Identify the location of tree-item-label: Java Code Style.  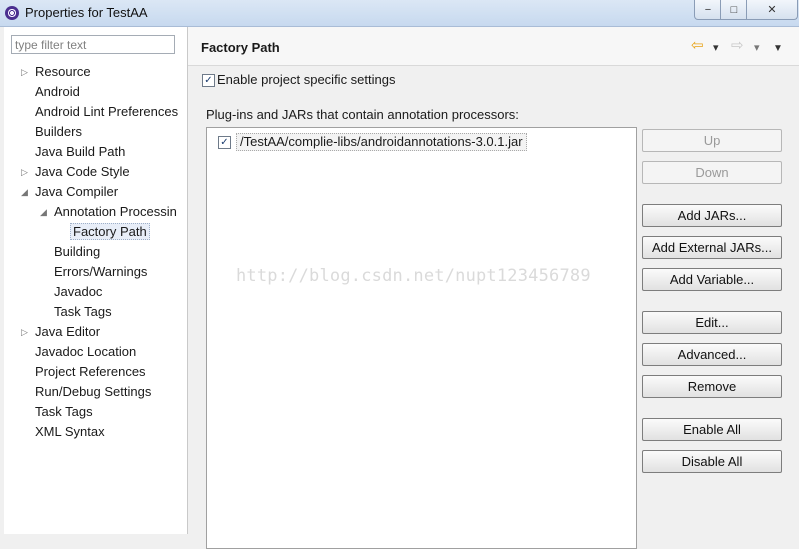
(82, 171).